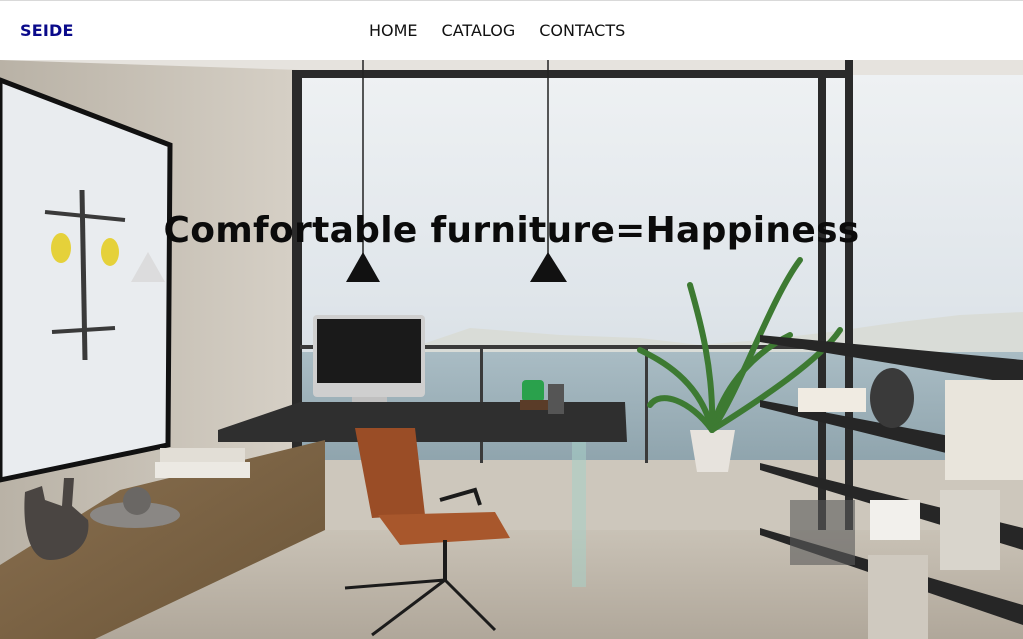 The width and height of the screenshot is (1023, 639). What do you see at coordinates (511, 230) in the screenshot?
I see `hero-title: Comfortable furniture=Happiness` at bounding box center [511, 230].